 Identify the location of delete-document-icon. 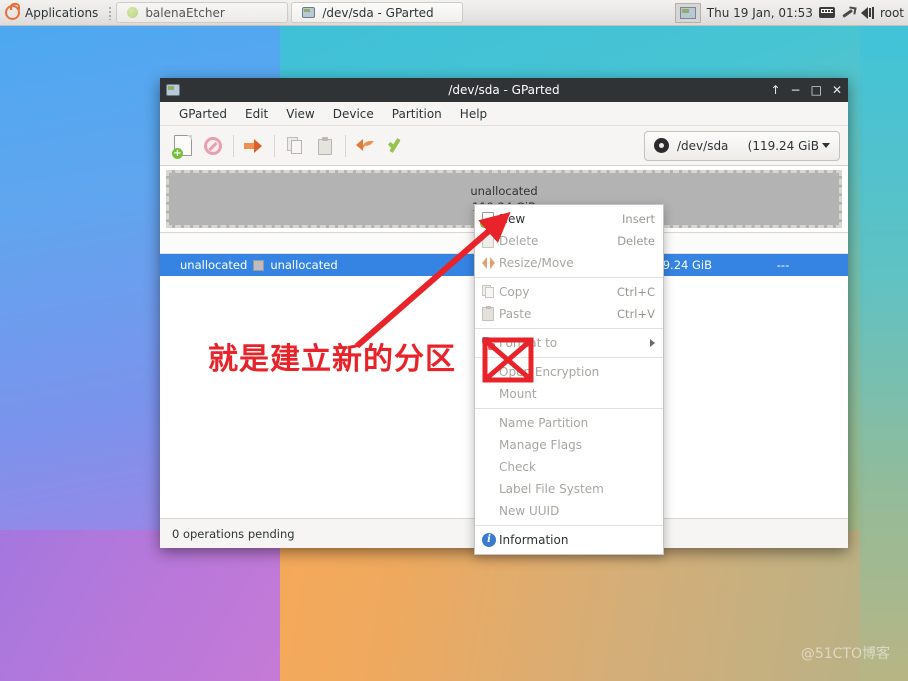
(490, 241).